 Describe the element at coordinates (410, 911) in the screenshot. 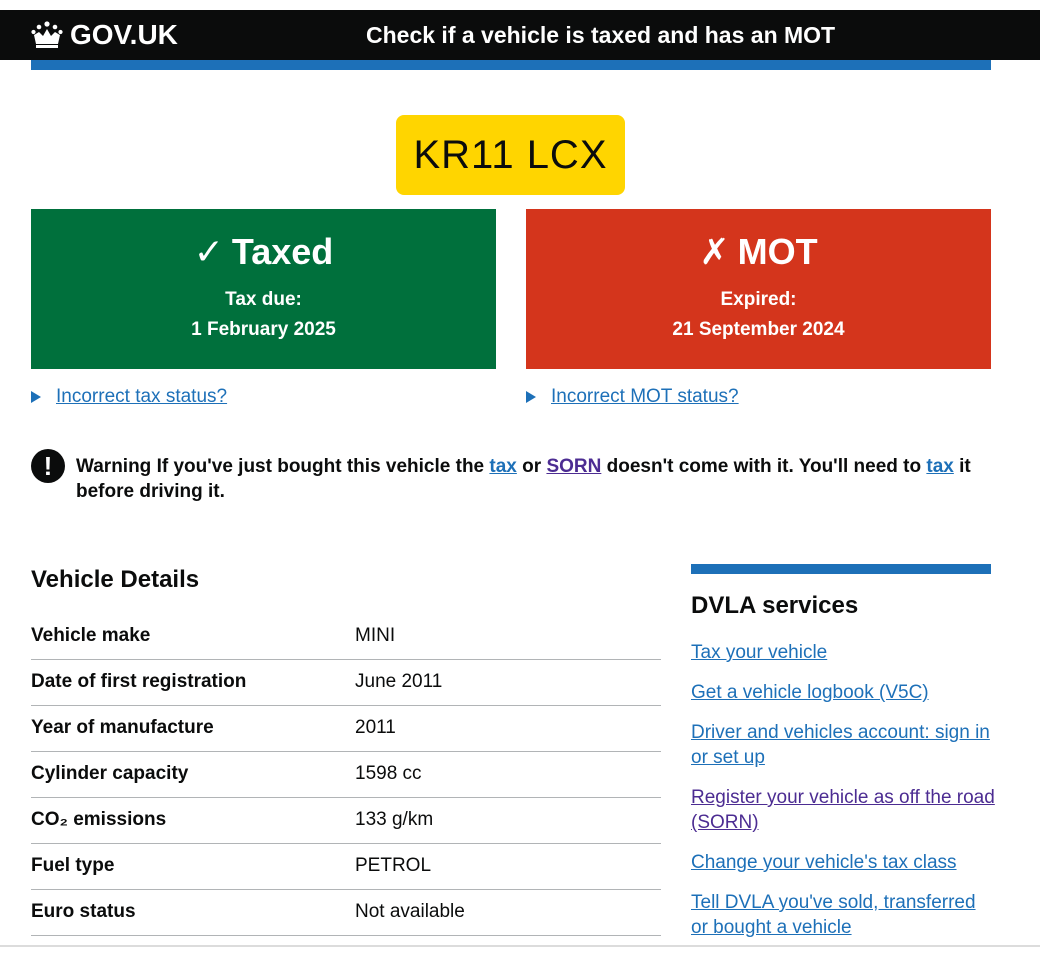

I see `row-value: Not available` at that location.